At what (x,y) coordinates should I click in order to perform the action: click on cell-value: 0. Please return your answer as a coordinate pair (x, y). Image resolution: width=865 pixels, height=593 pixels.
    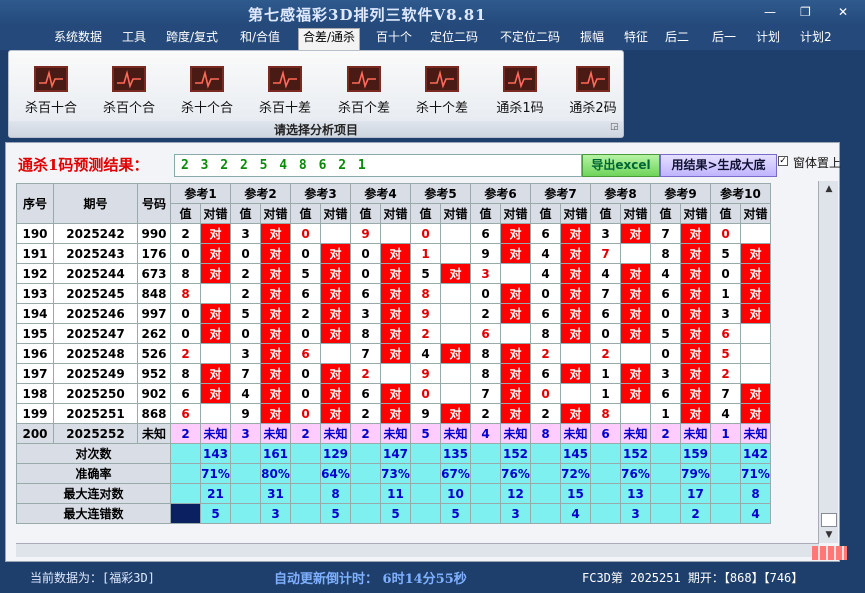
    Looking at the image, I should click on (365, 273).